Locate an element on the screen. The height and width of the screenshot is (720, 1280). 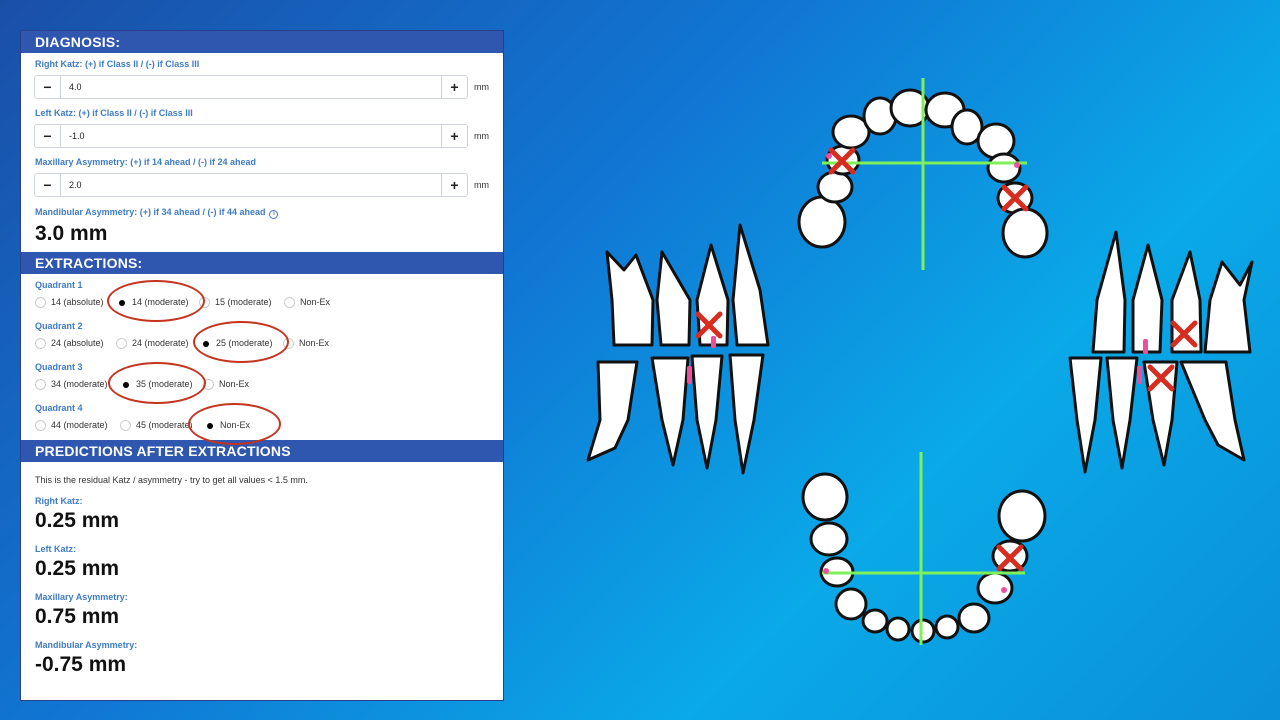
radio-label: 44 (moderate) is located at coordinates (79, 425).